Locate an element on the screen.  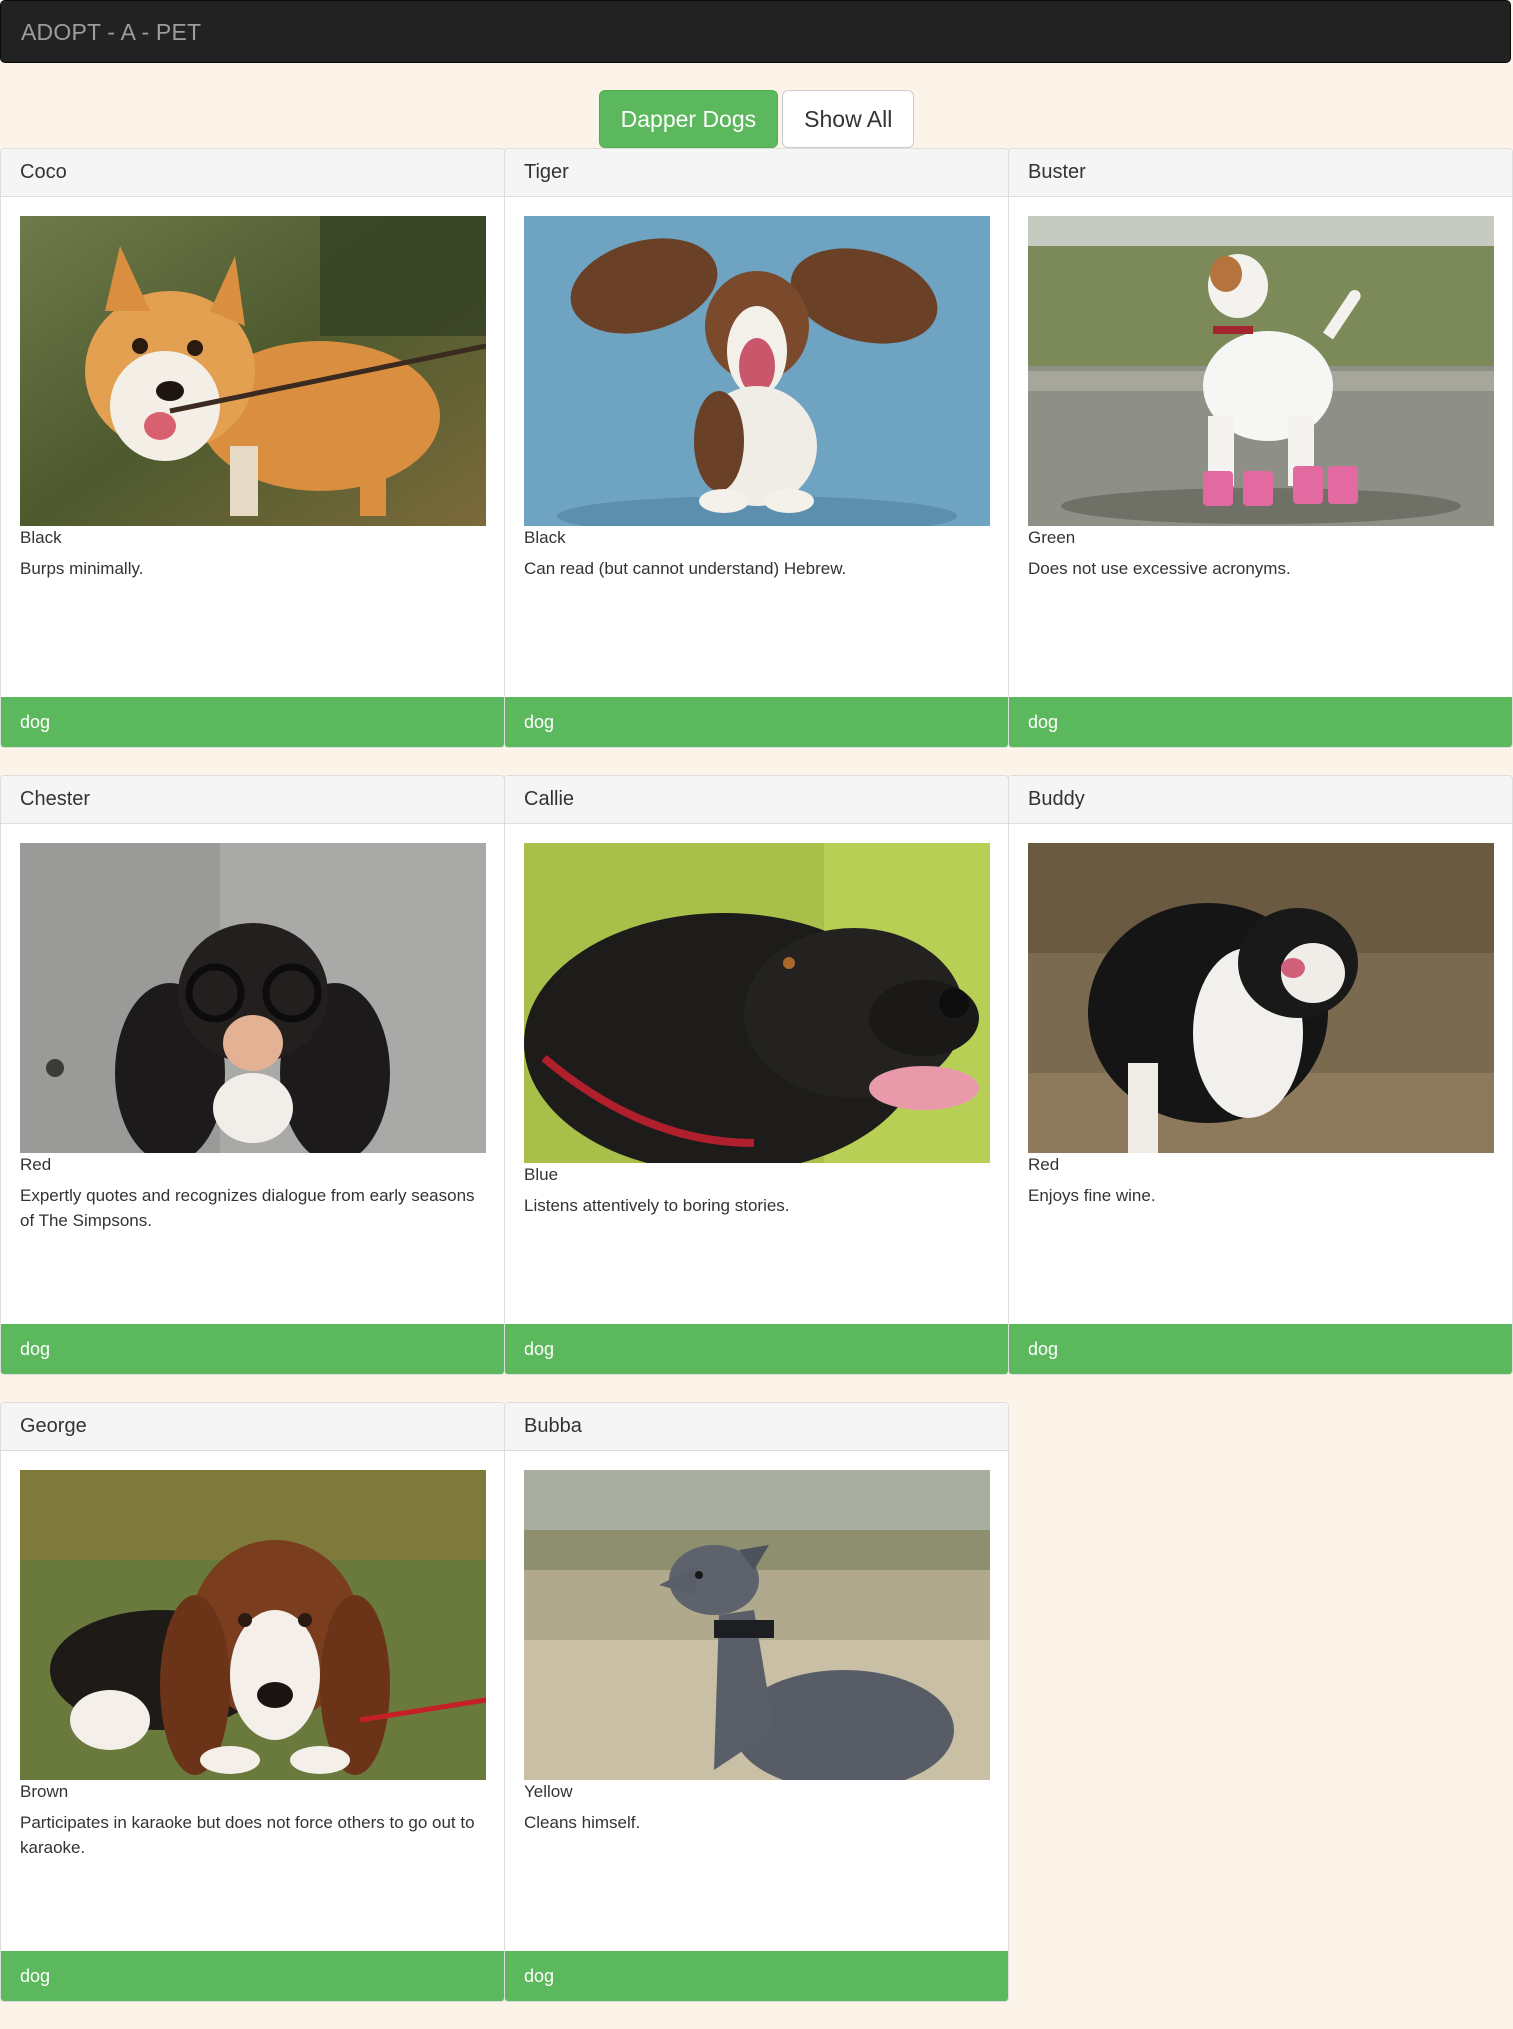
pet-description: Cleans himself. is located at coordinates (582, 1822).